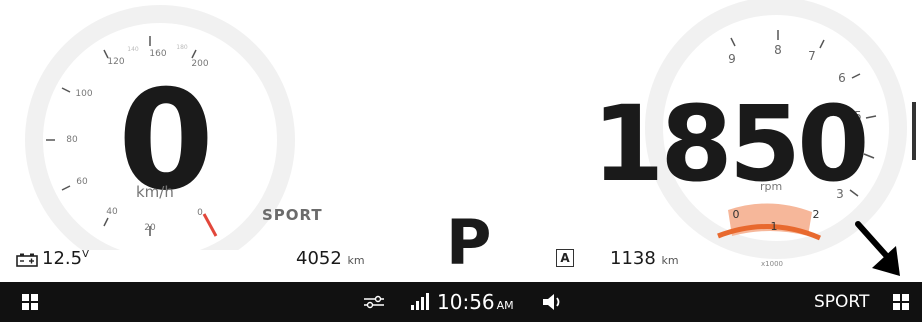 The image size is (922, 322). I want to click on odometer: 4052 km, so click(330, 258).